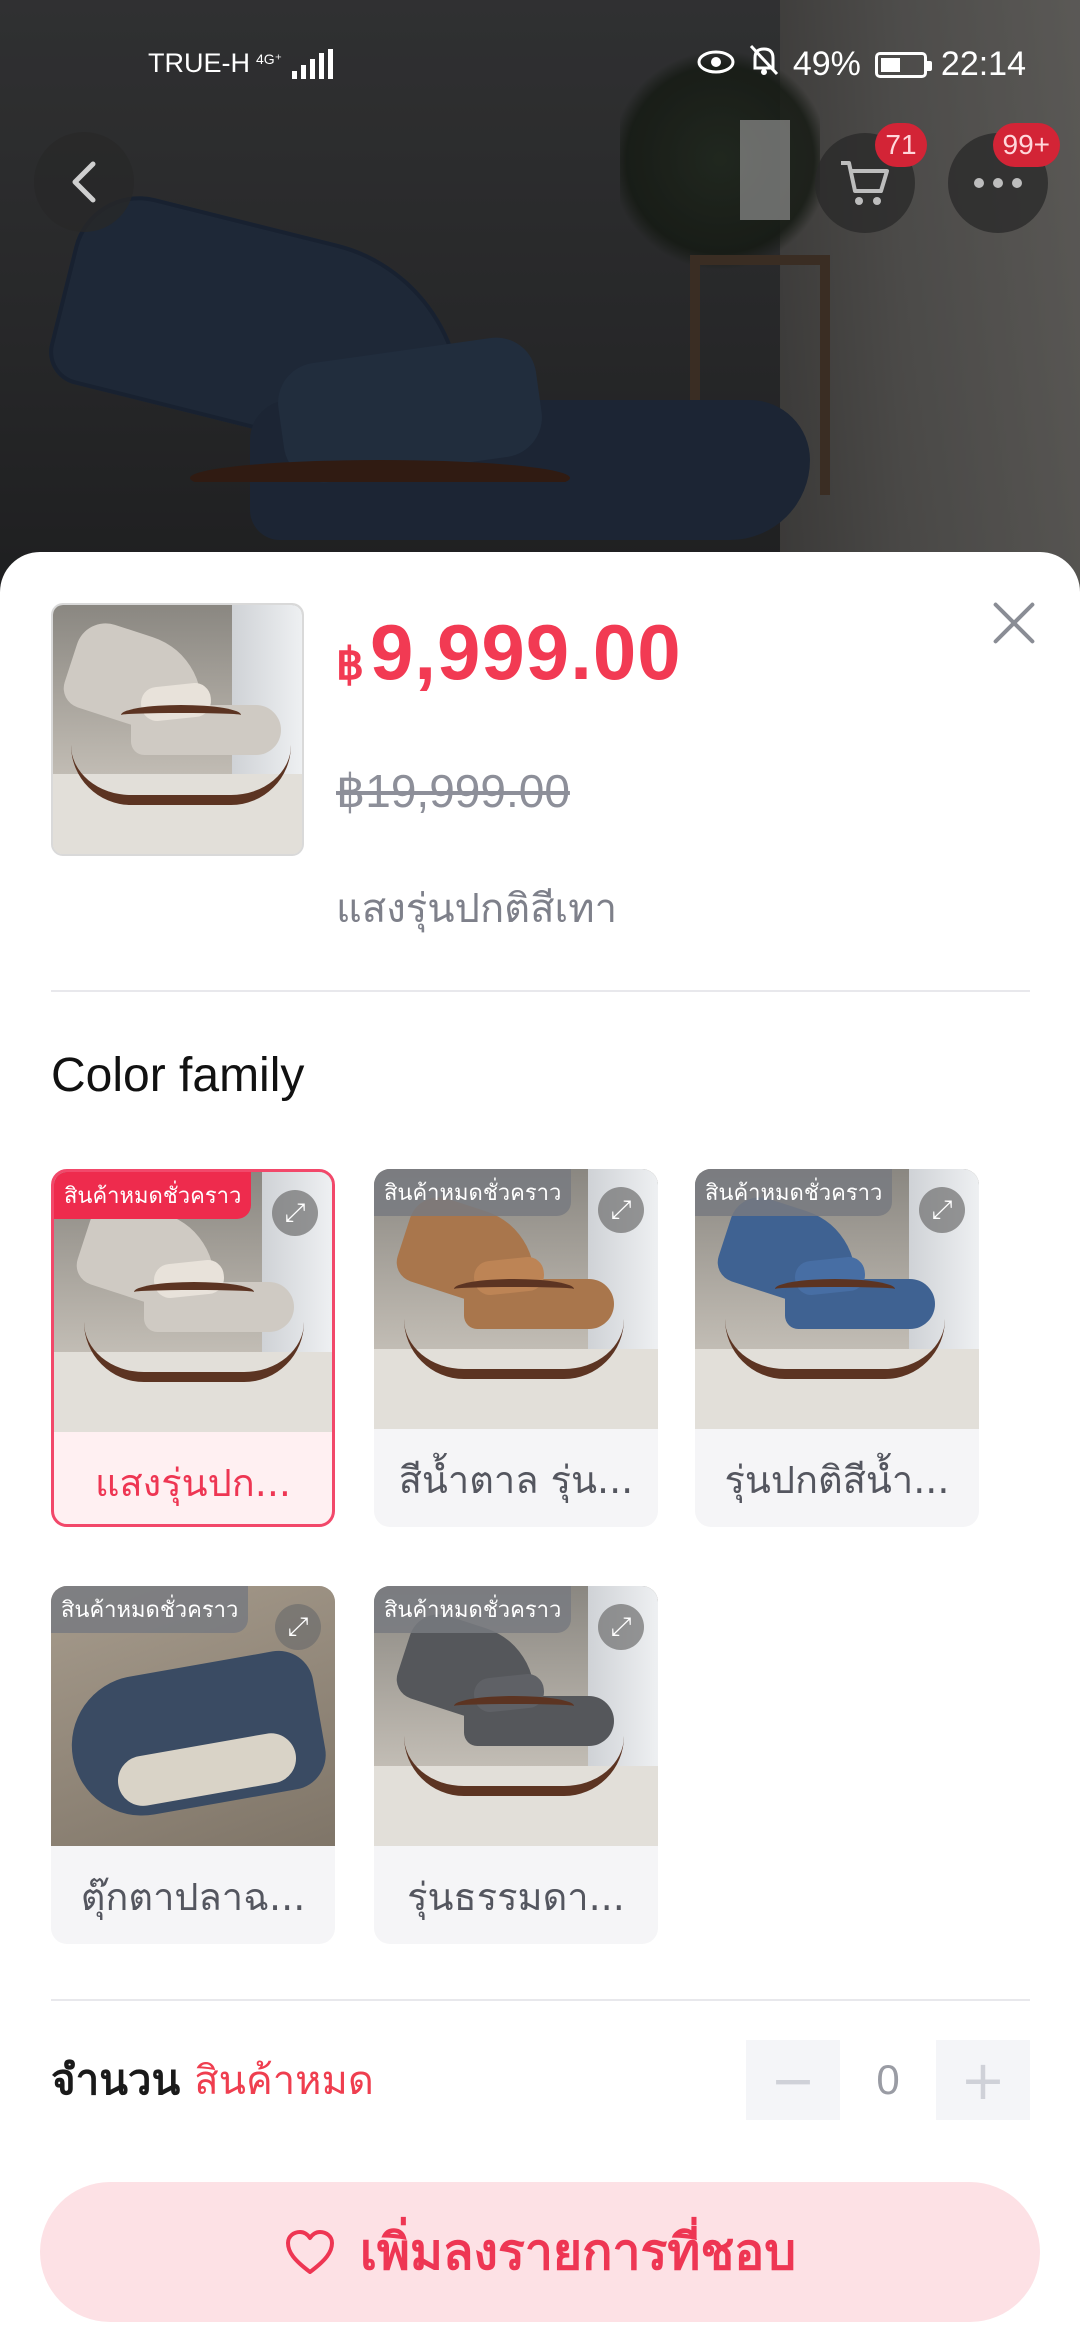 This screenshot has height=2340, width=1080. What do you see at coordinates (116, 2079) in the screenshot?
I see `quantity-label: จำนวน` at bounding box center [116, 2079].